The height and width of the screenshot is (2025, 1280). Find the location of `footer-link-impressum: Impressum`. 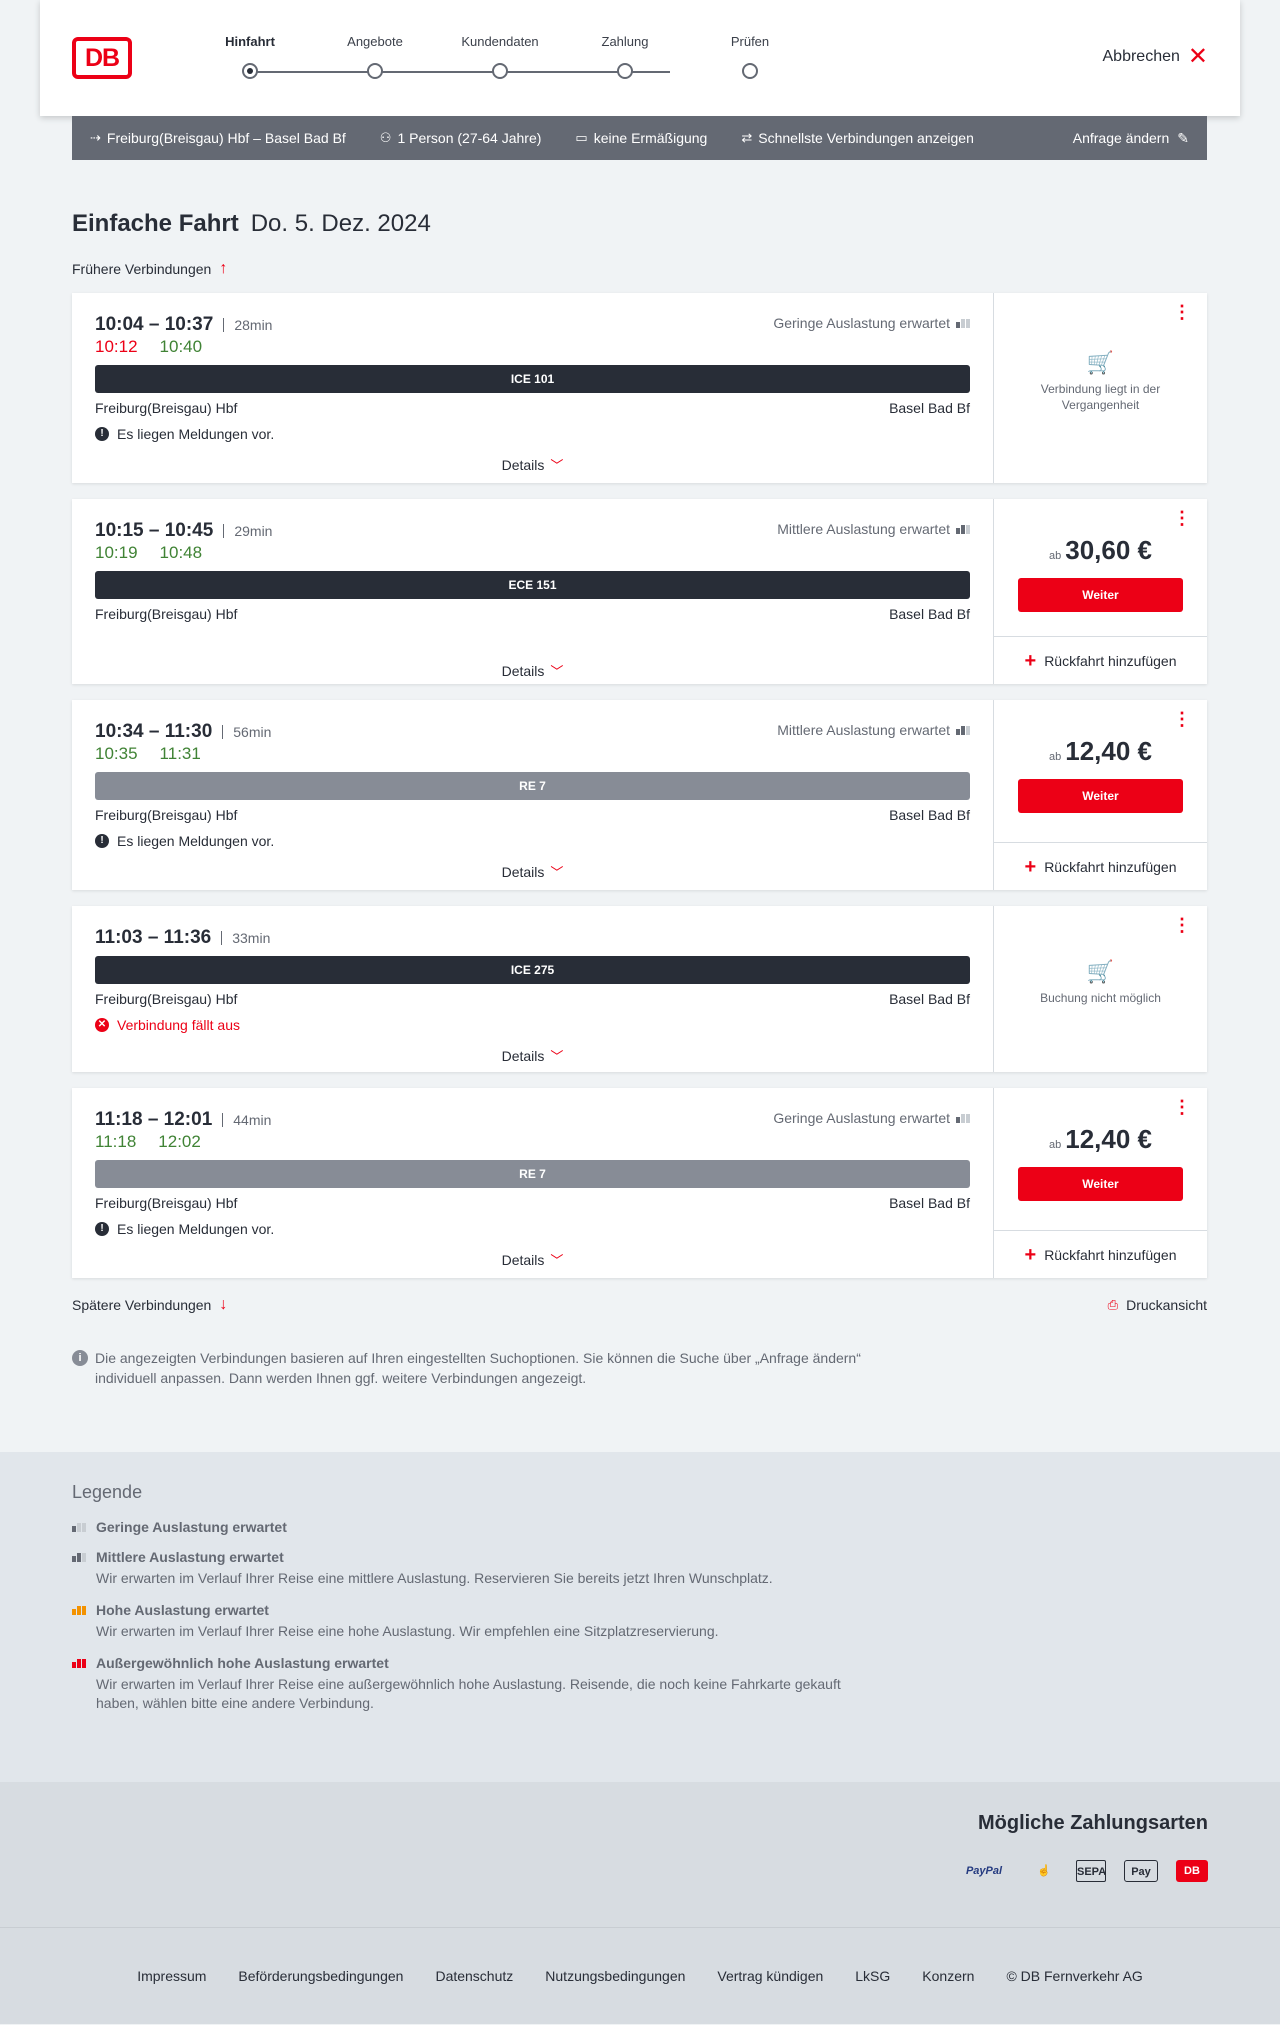

footer-link-impressum: Impressum is located at coordinates (171, 1976).